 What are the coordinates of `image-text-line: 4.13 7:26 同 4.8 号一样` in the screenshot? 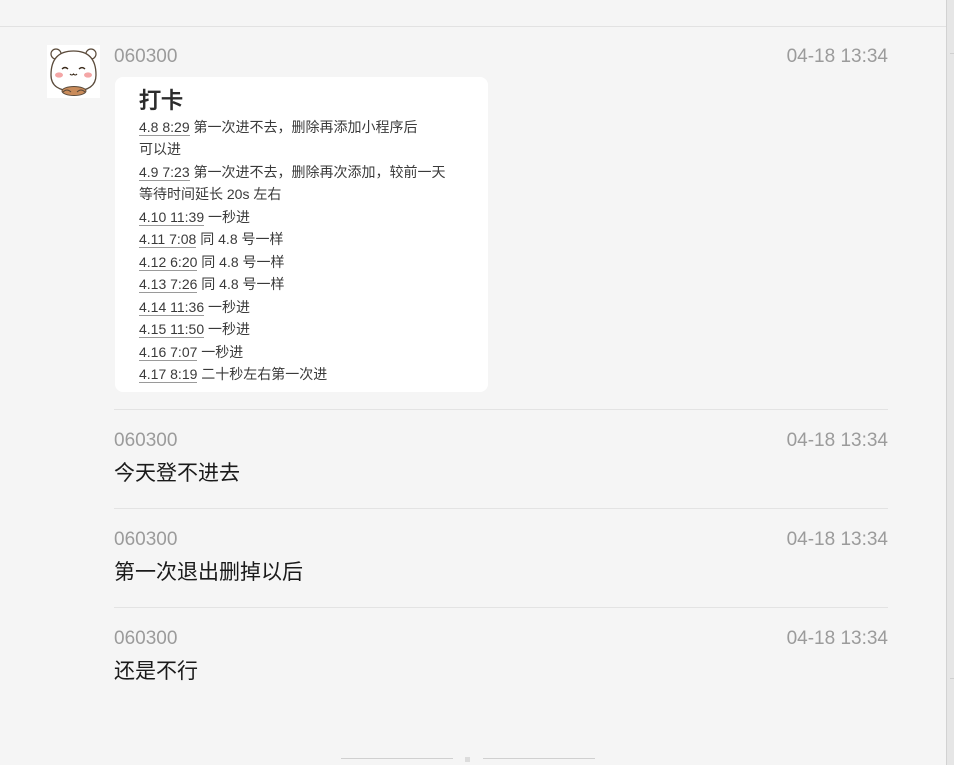 It's located at (212, 284).